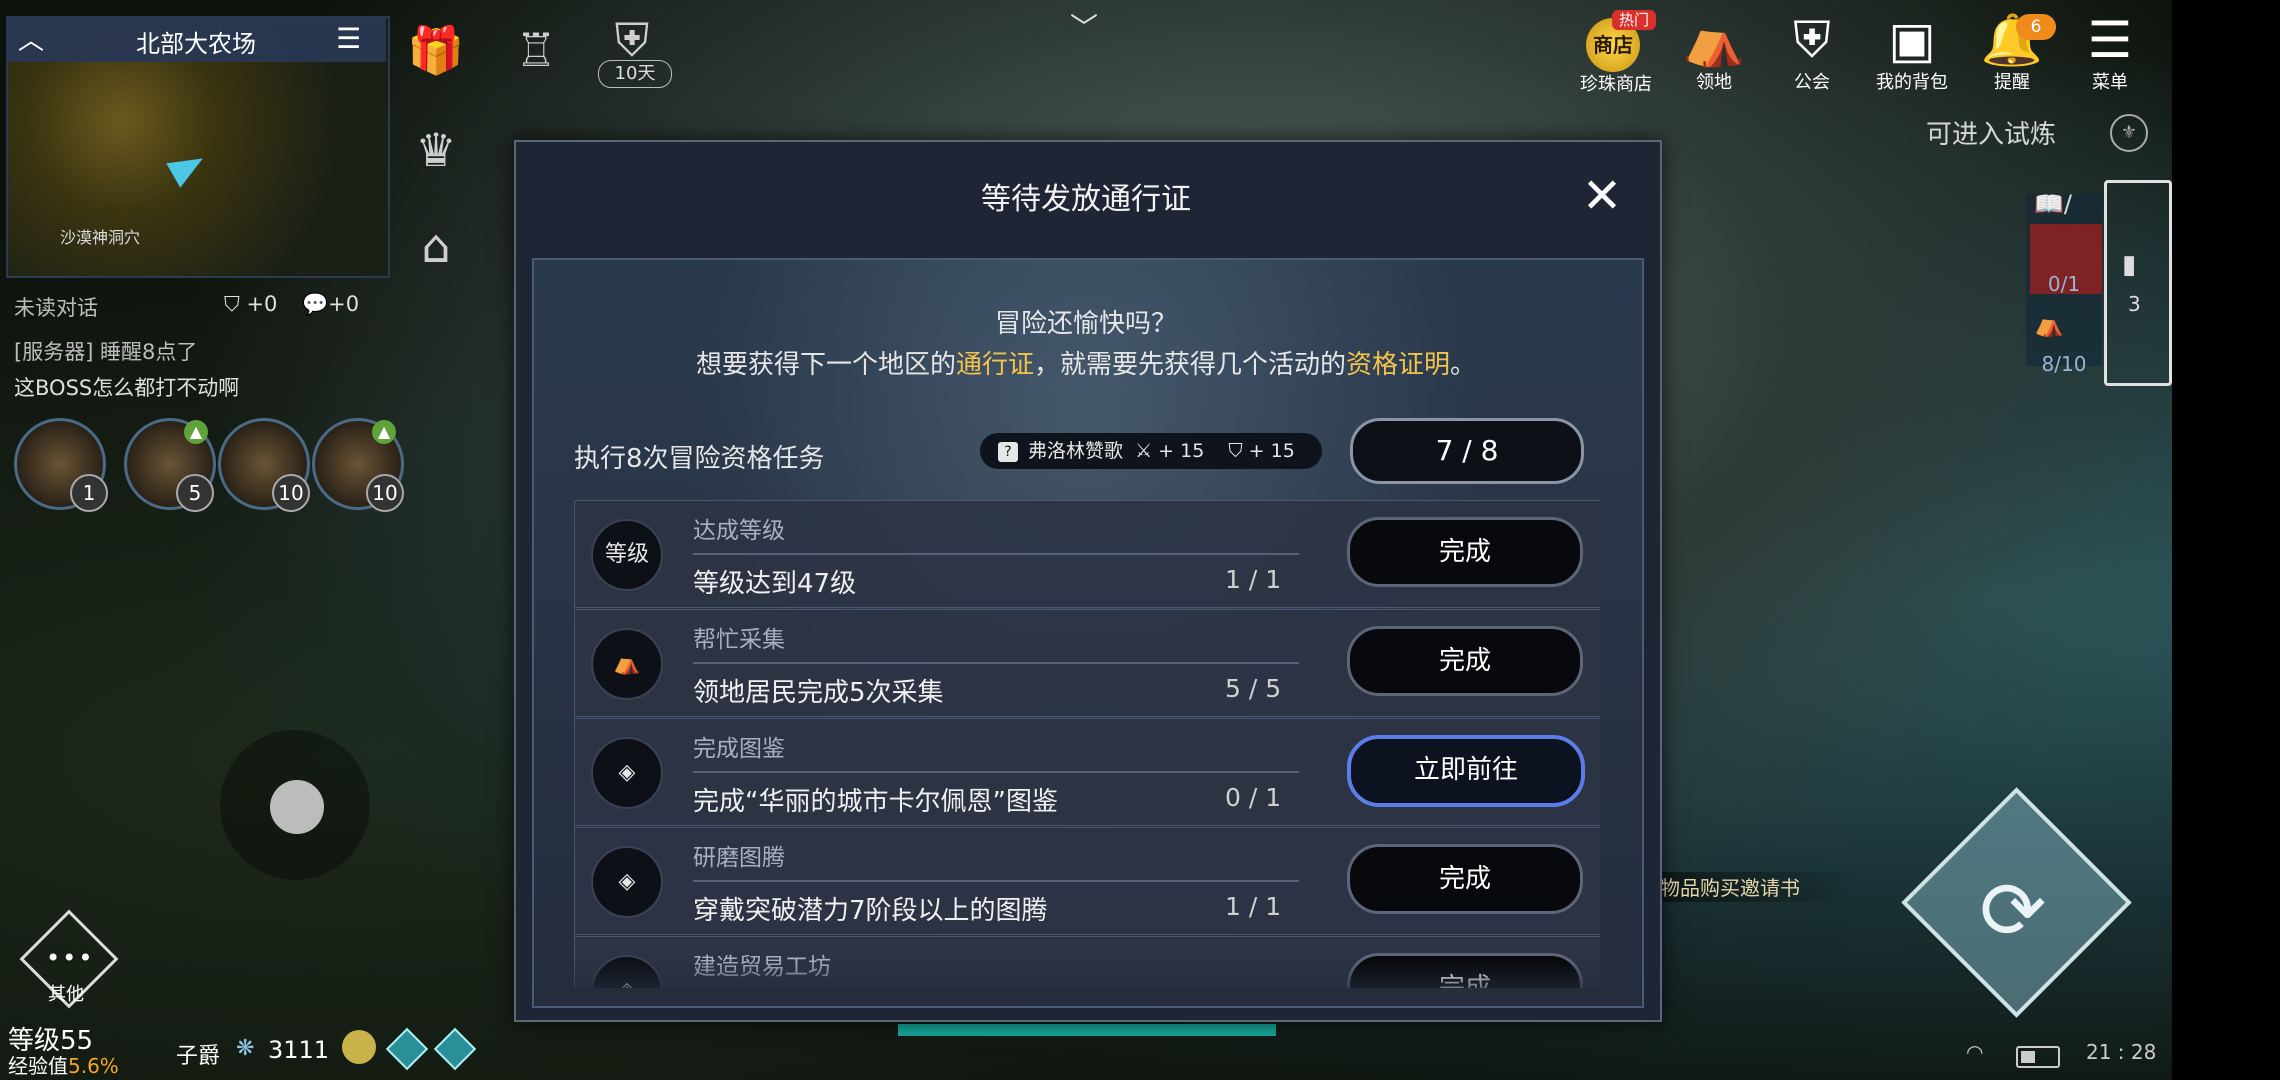 Image resolution: width=2280 pixels, height=1080 pixels. Describe the element at coordinates (1812, 40) in the screenshot. I see `guild-shield-icon: ⛨` at that location.